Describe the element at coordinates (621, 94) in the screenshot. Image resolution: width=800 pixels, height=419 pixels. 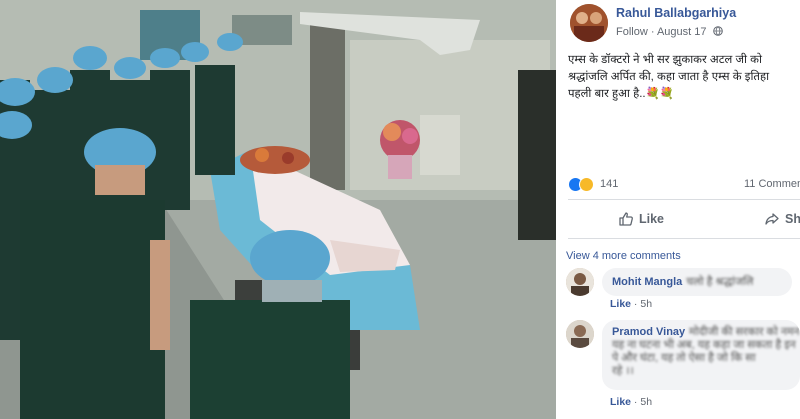
I see `post-text-line: पहली बार हुआ है..💐💐` at that location.